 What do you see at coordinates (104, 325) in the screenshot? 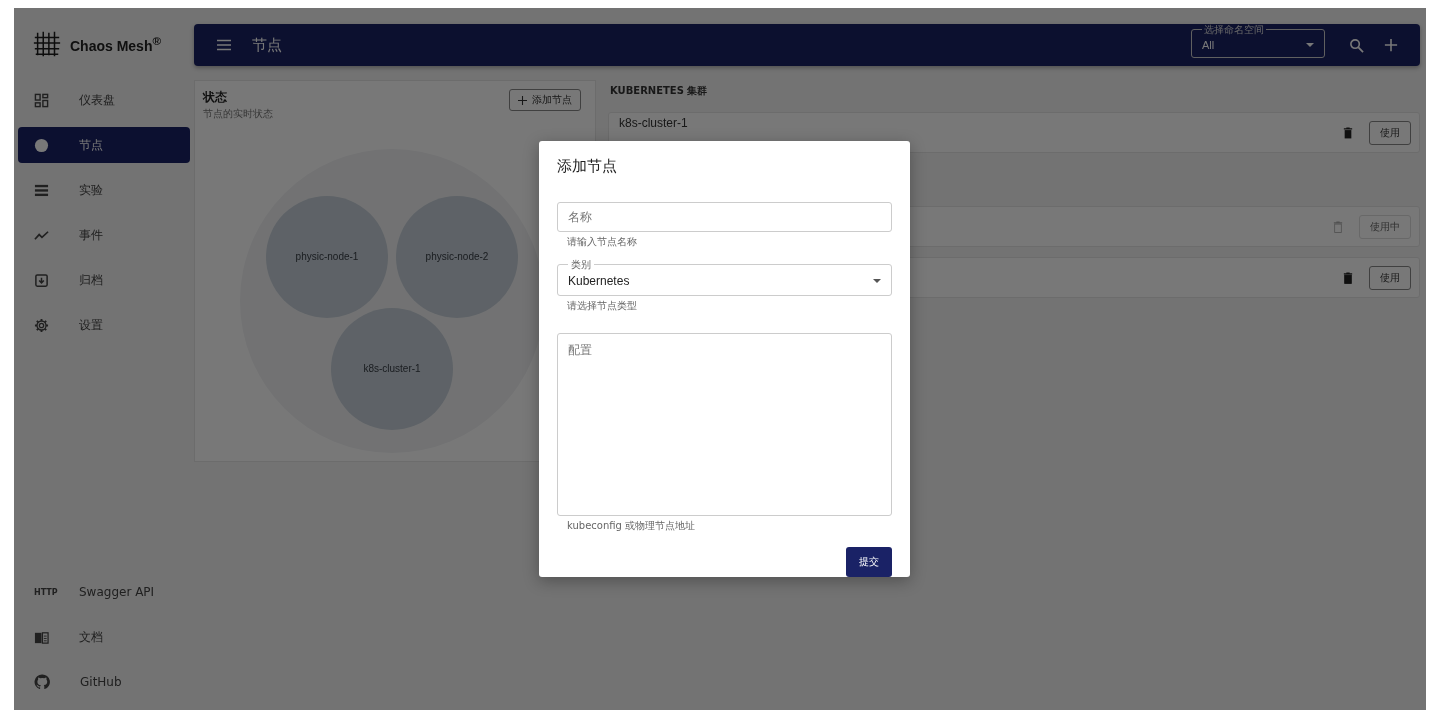
I see `sidebar-item: 设置` at bounding box center [104, 325].